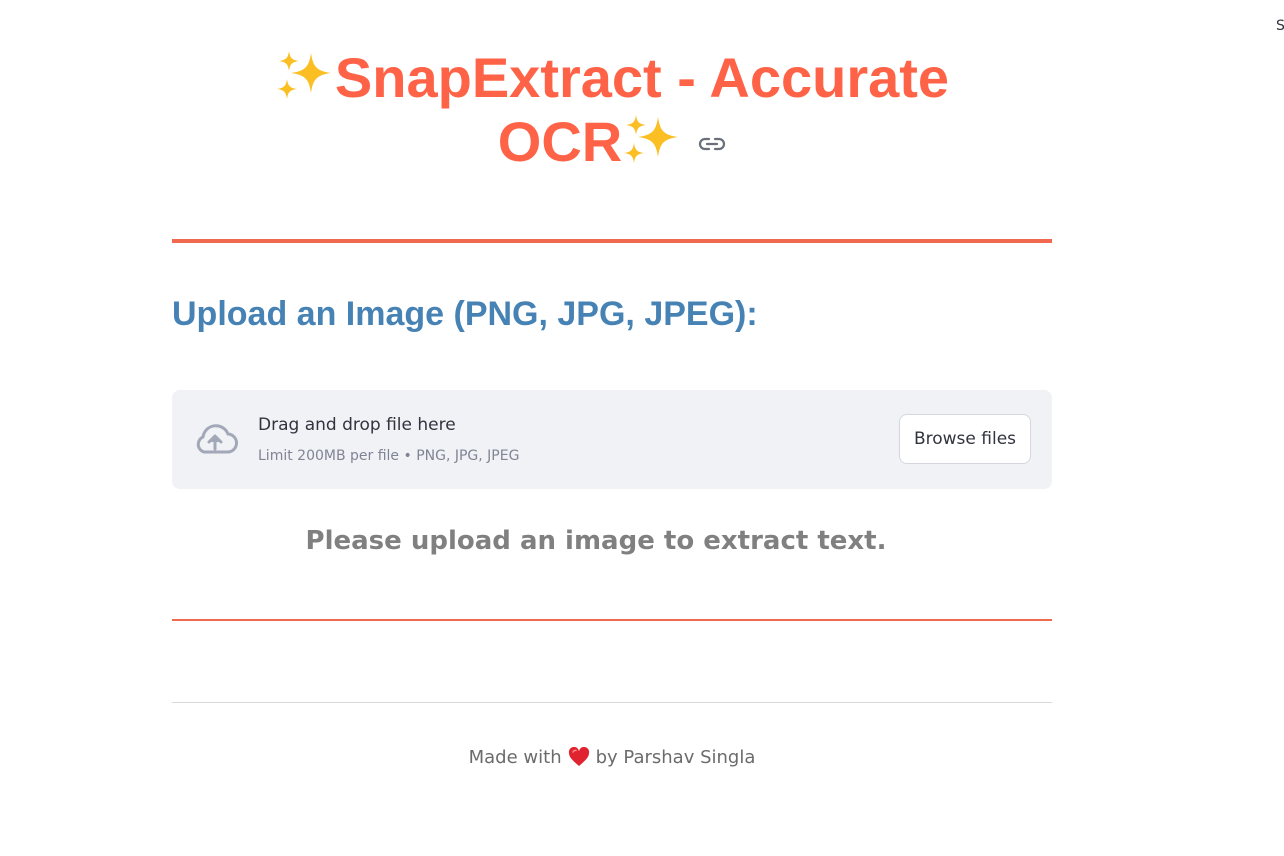  I want to click on dropzone-title: Drag and drop file here, so click(357, 425).